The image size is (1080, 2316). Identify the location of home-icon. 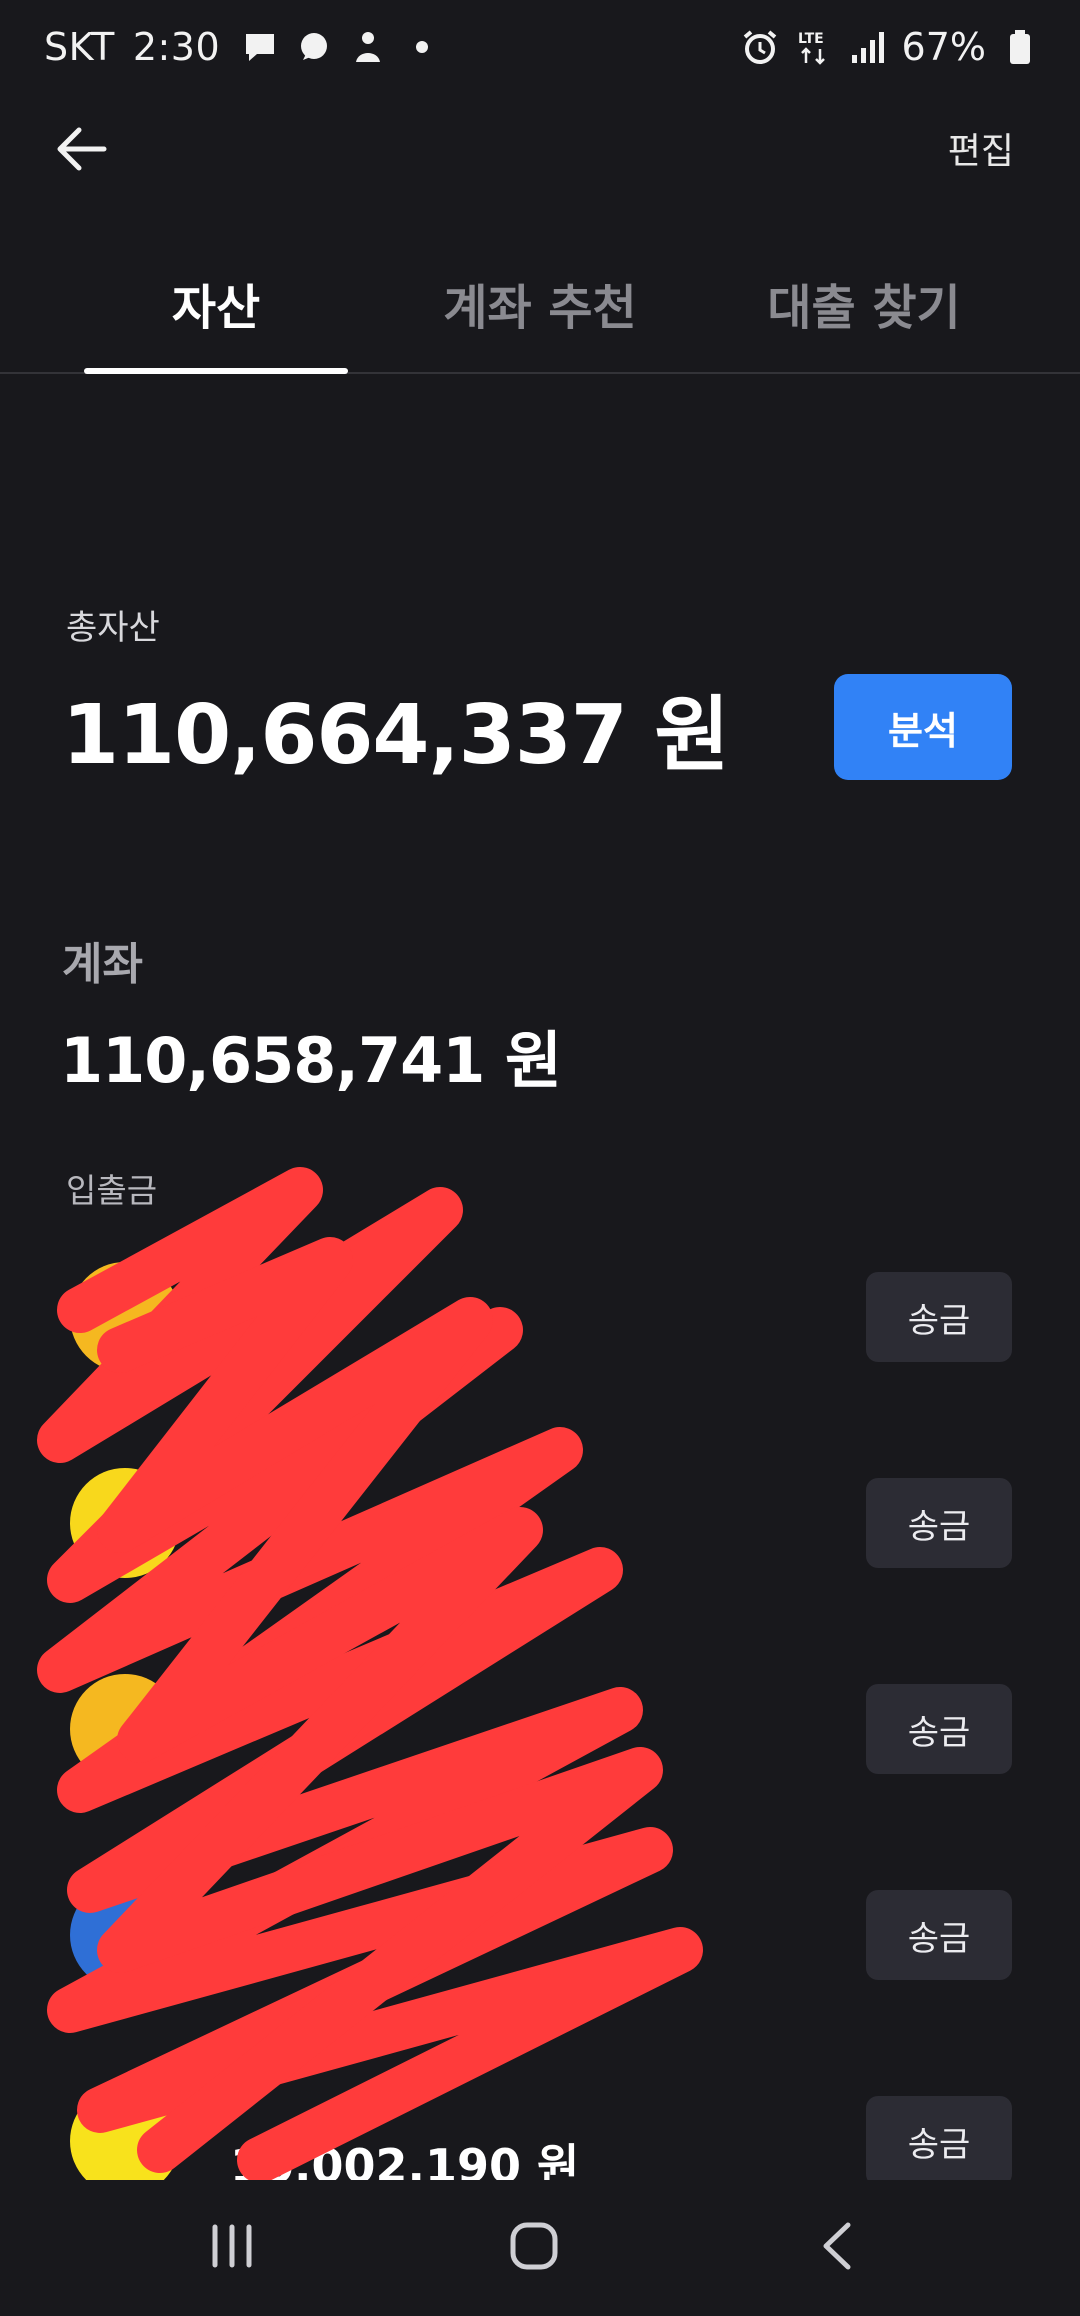
(534, 2248).